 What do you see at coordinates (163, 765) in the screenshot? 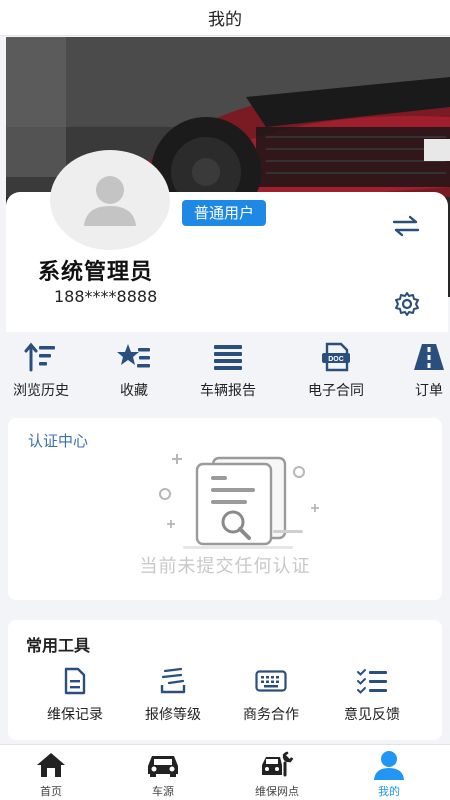
I see `car-icon` at bounding box center [163, 765].